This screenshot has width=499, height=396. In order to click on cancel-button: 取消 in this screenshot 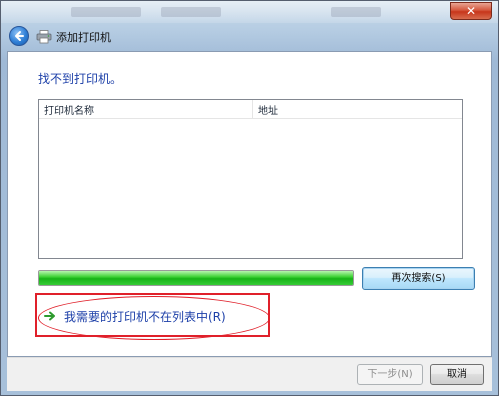, I will do `click(457, 374)`.